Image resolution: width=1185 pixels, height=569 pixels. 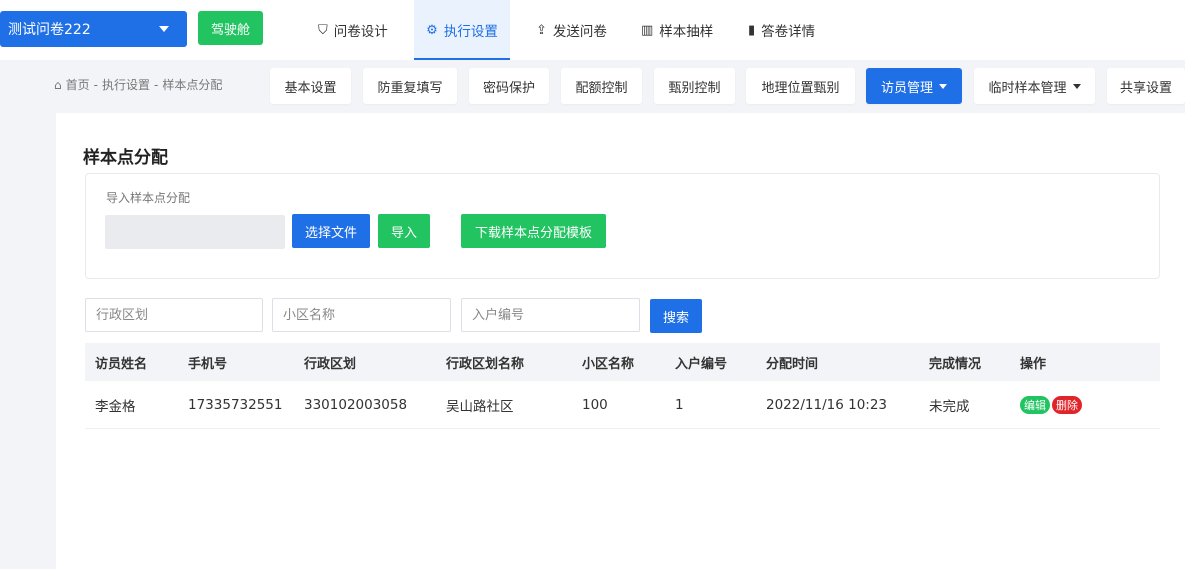 What do you see at coordinates (676, 316) in the screenshot?
I see `search-button: 搜索` at bounding box center [676, 316].